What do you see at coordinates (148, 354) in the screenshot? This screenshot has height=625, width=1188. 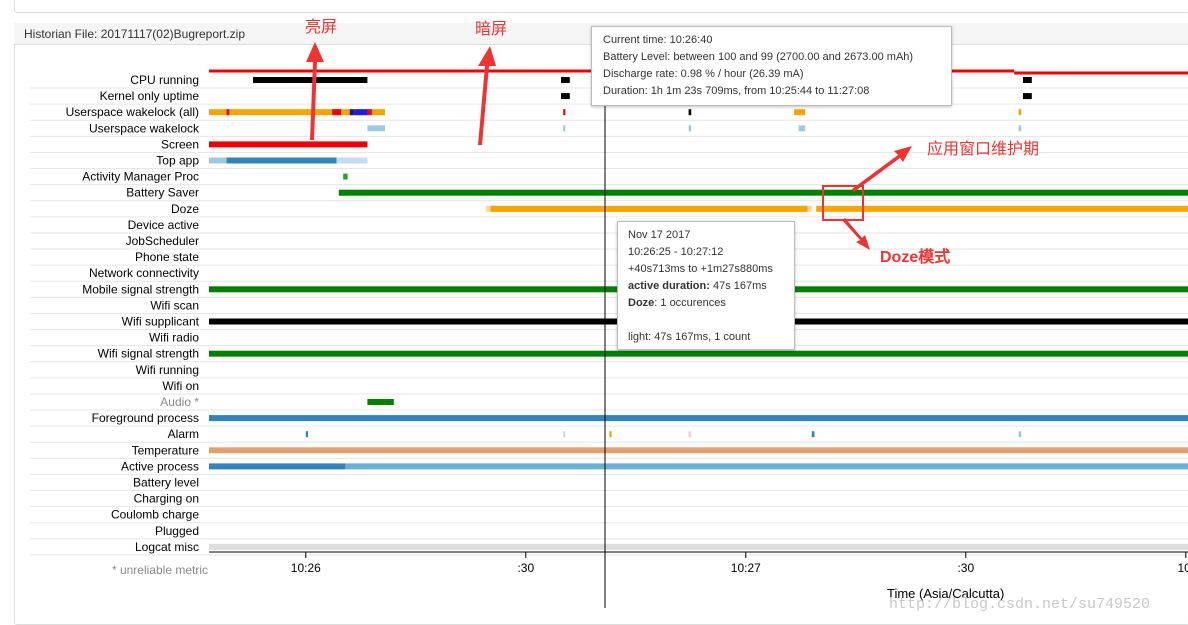 I see `row-label: Wifi signal strength` at bounding box center [148, 354].